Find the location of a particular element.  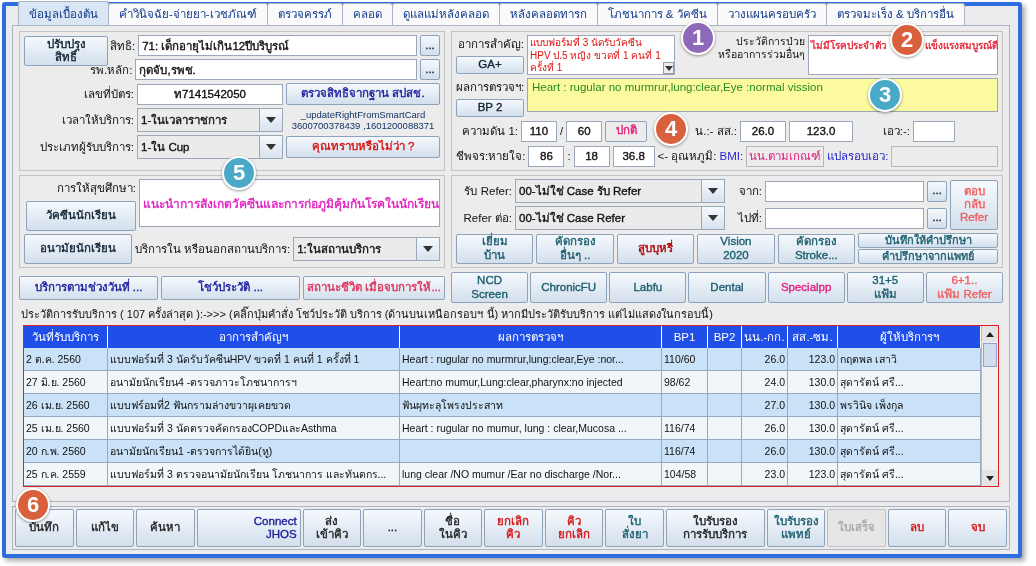

field-label: ชีพจร:หายใจ: is located at coordinates (491, 156).